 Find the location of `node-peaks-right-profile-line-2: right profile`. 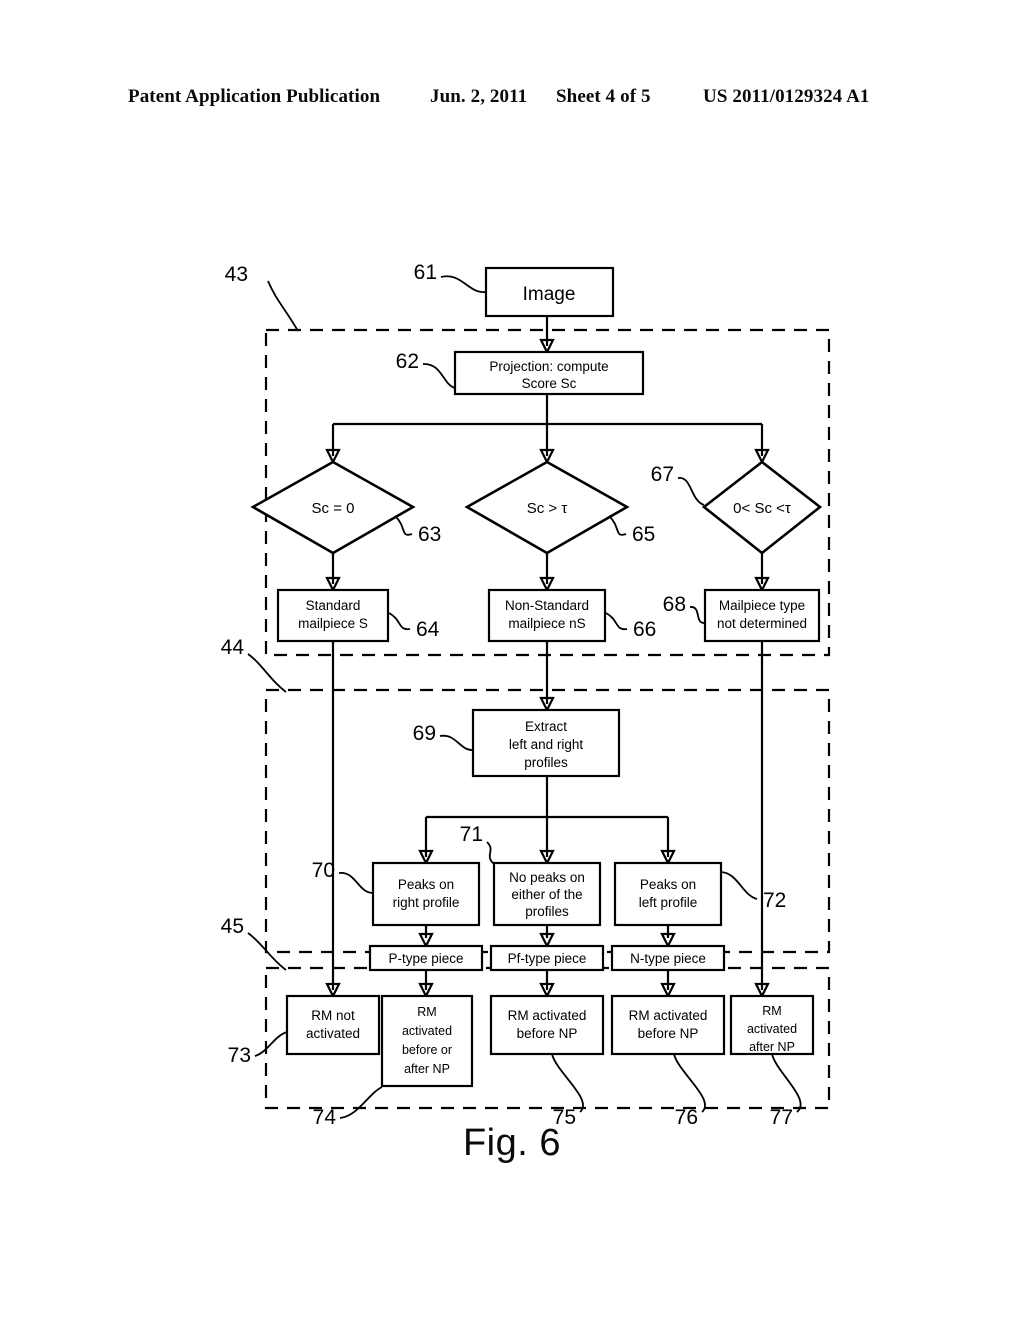

node-peaks-right-profile-line-2: right profile is located at coordinates (426, 902).